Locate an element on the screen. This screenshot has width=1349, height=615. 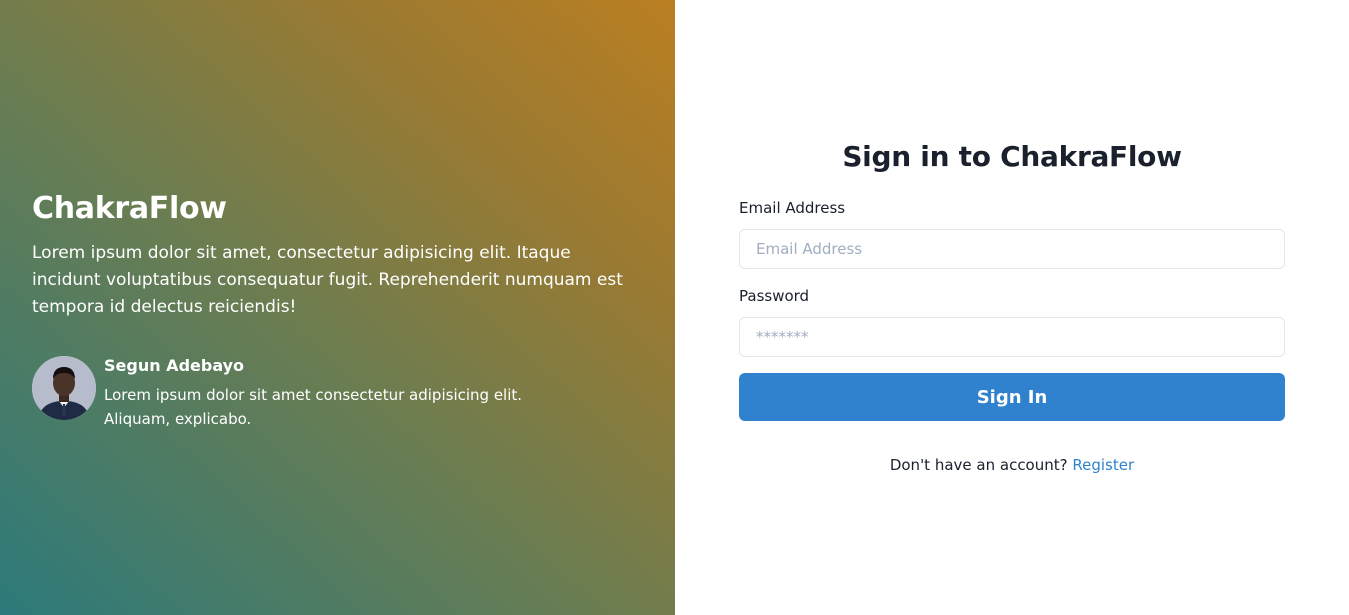
password-field is located at coordinates (1012, 337).